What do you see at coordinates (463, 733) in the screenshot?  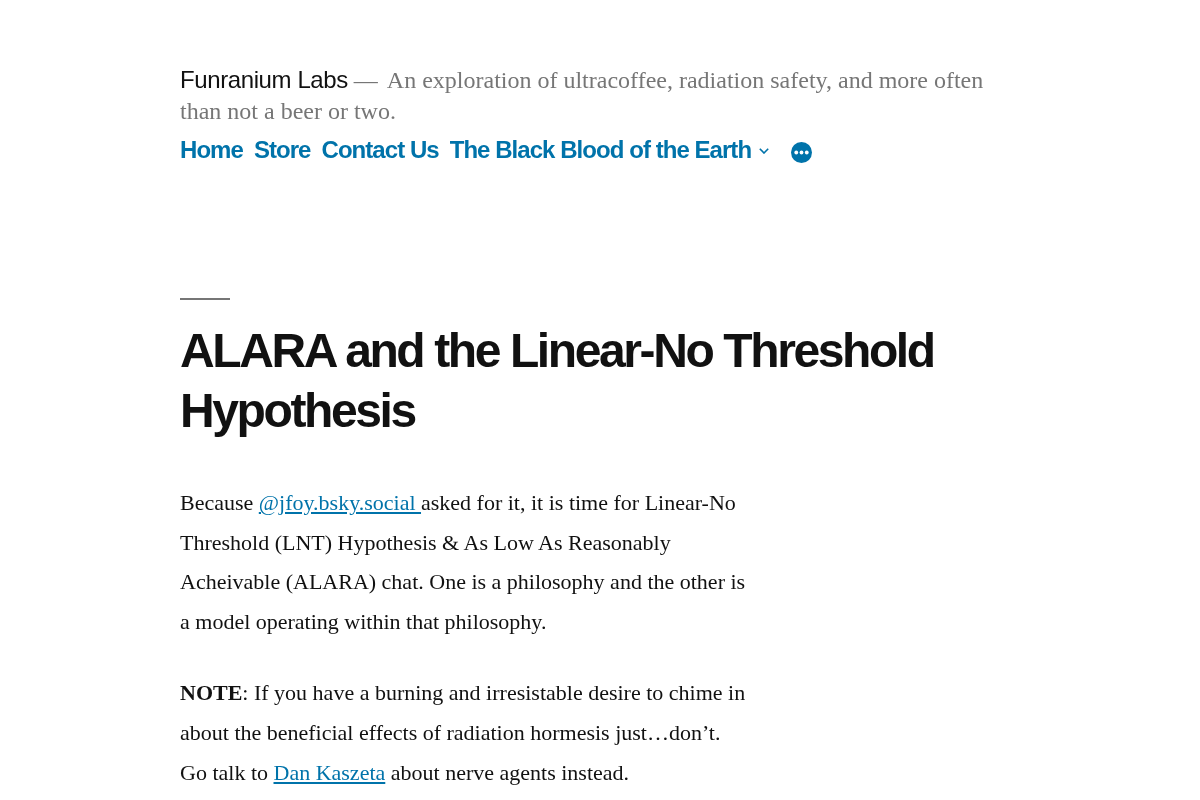 I see `body-paragraph: NOTE: If you have a burning and irresistable desire to chime in about the beneficial effects of radiation hormesis just…don’t. Go talk to Dan Kaszeta about nerve agents instead.` at bounding box center [463, 733].